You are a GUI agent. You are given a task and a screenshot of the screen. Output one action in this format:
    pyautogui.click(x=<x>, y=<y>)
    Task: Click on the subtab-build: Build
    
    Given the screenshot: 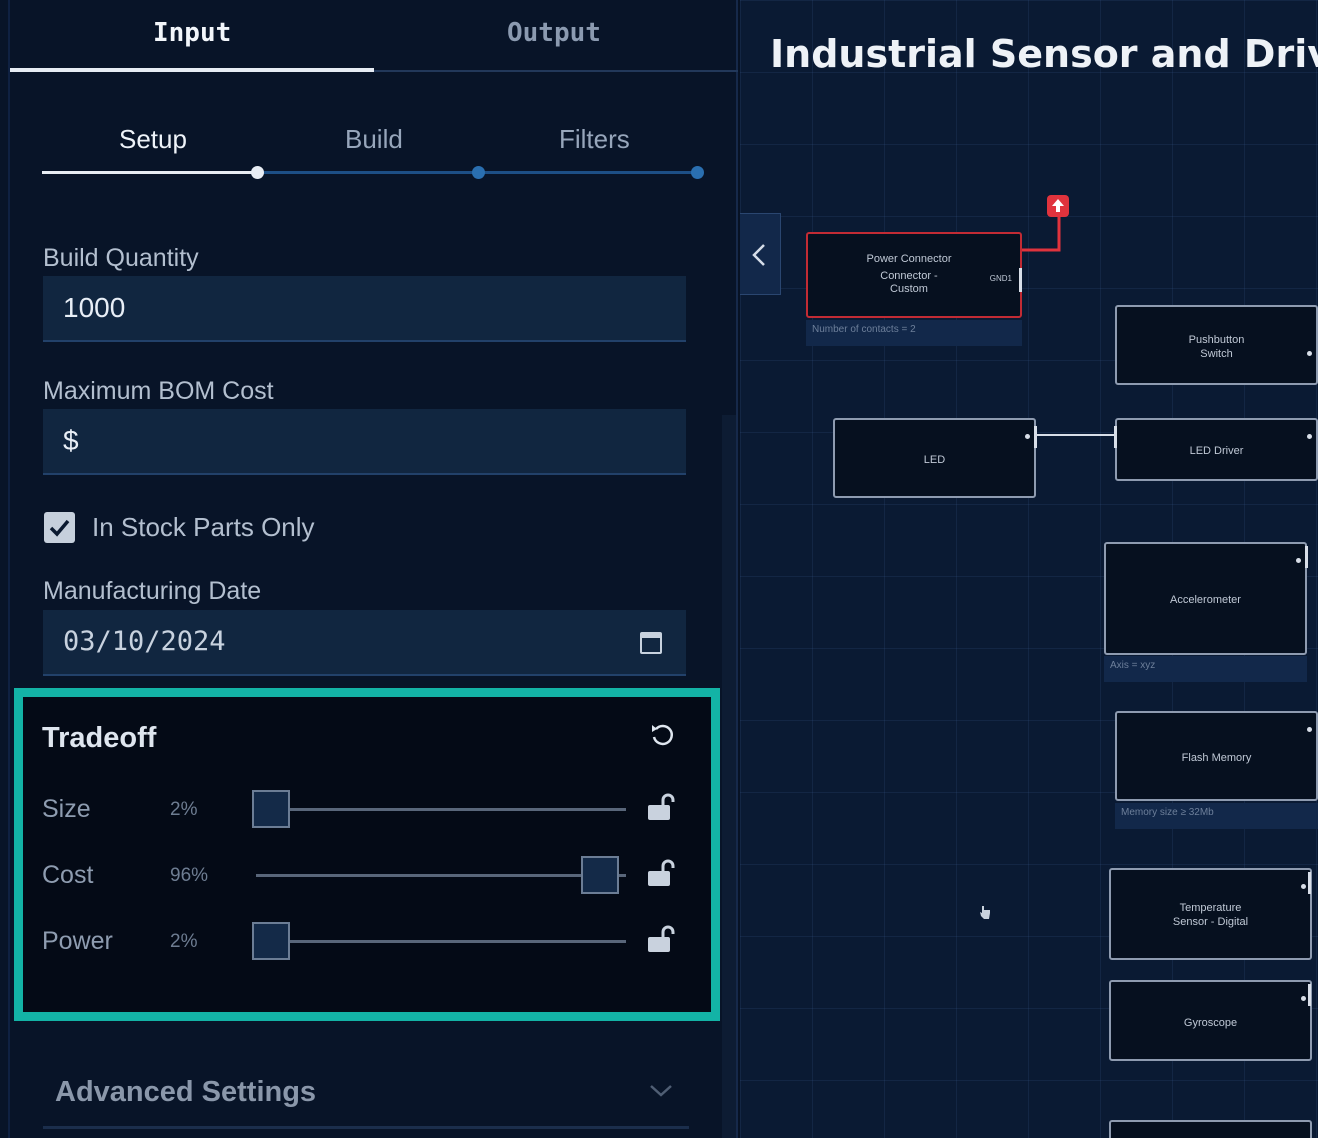 What is the action you would take?
    pyautogui.click(x=374, y=139)
    